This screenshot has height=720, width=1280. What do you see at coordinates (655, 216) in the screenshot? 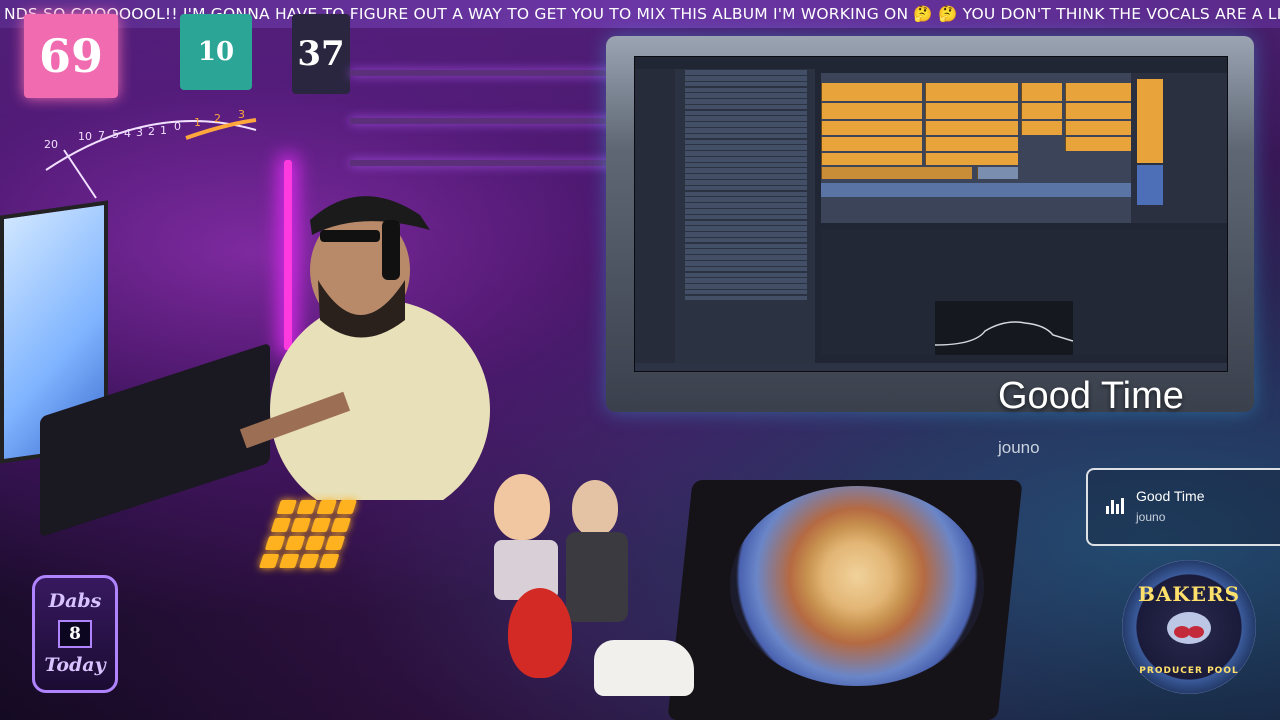
I see `daw-places-sidebar` at bounding box center [655, 216].